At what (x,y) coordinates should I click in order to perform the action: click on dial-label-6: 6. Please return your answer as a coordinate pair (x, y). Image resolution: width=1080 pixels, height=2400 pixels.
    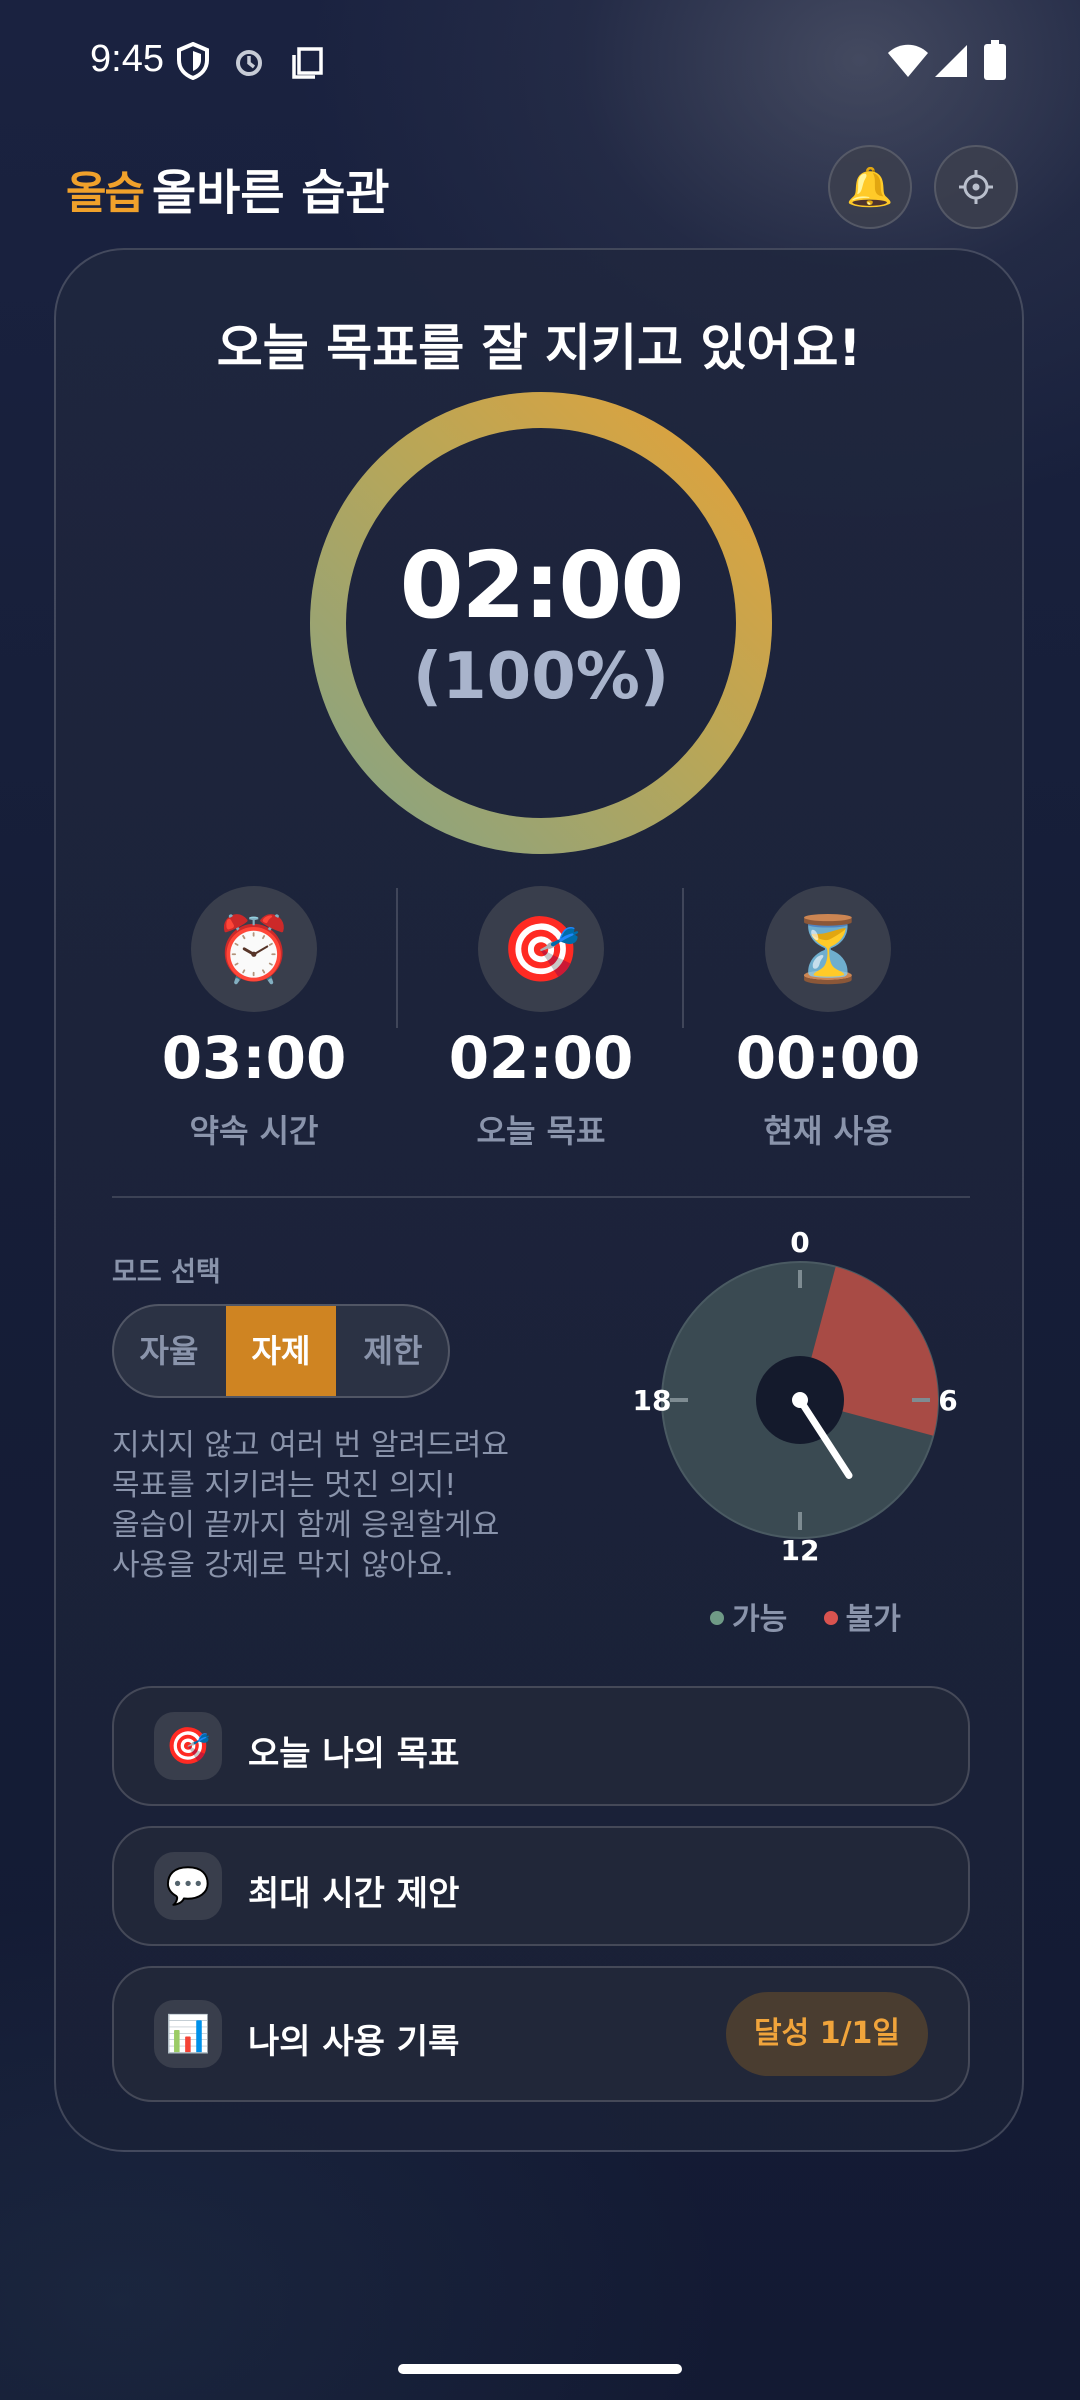
    Looking at the image, I should click on (947, 1400).